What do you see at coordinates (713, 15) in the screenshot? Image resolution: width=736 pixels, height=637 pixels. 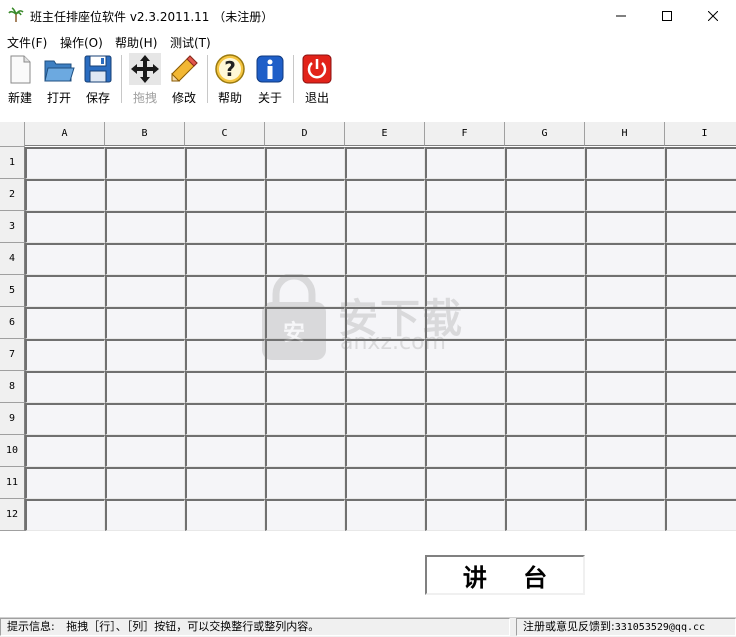 I see `close-button` at bounding box center [713, 15].